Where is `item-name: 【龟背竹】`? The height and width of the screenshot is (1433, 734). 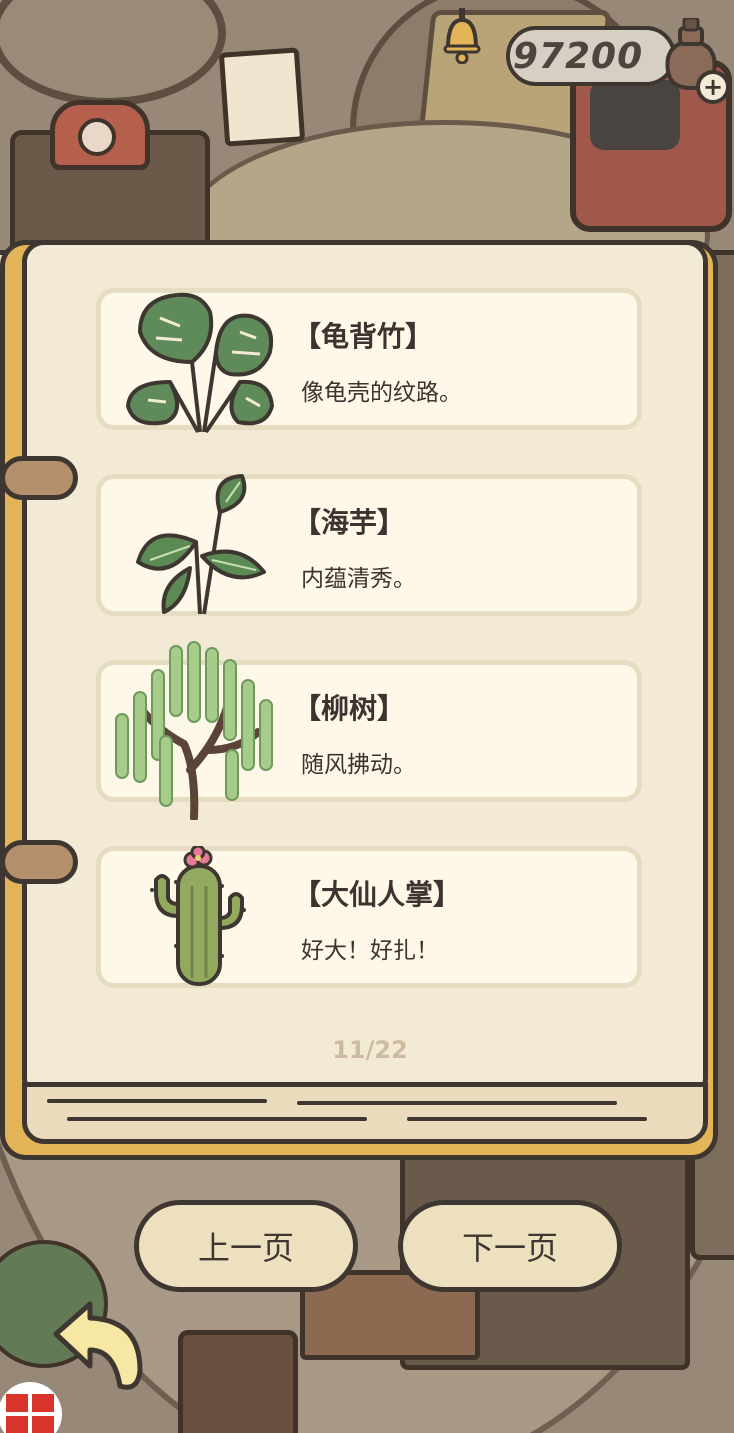 item-name: 【龟背竹】 is located at coordinates (363, 336).